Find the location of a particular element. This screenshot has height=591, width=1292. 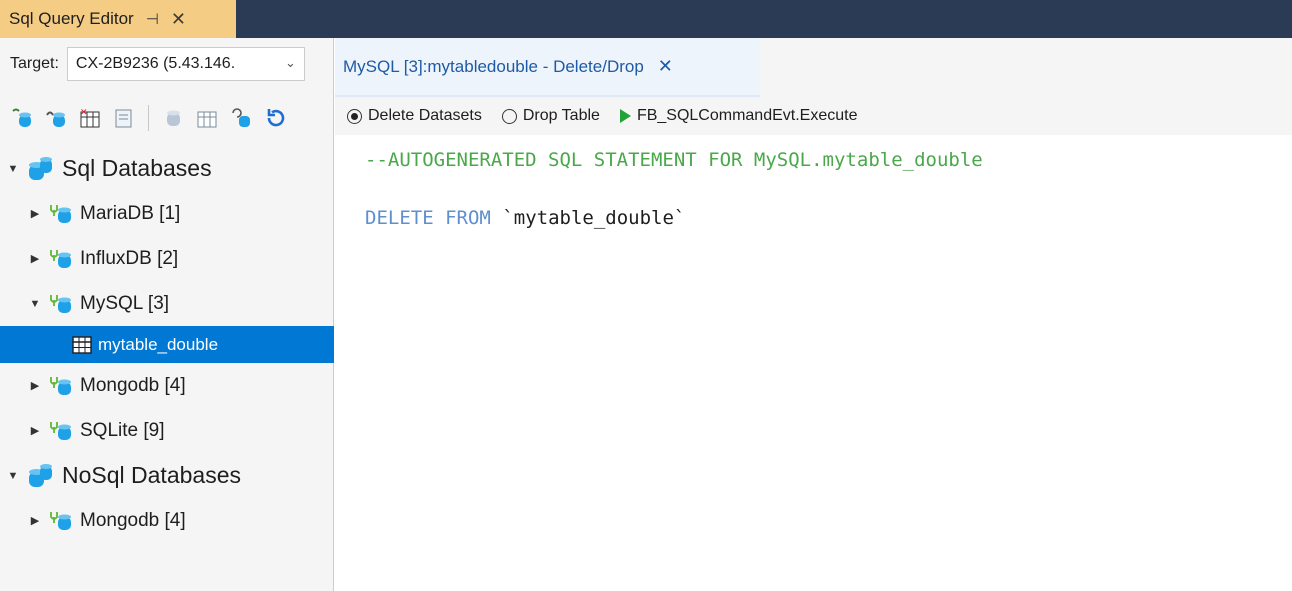

disconnect-icon is located at coordinates (56, 118).